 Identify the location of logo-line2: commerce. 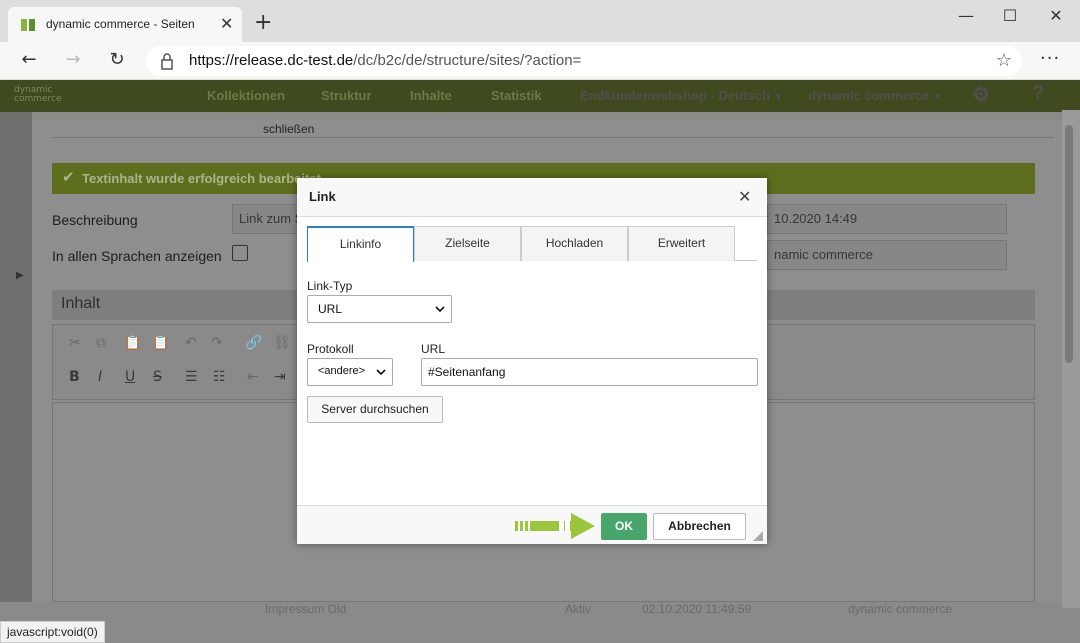
(38, 99).